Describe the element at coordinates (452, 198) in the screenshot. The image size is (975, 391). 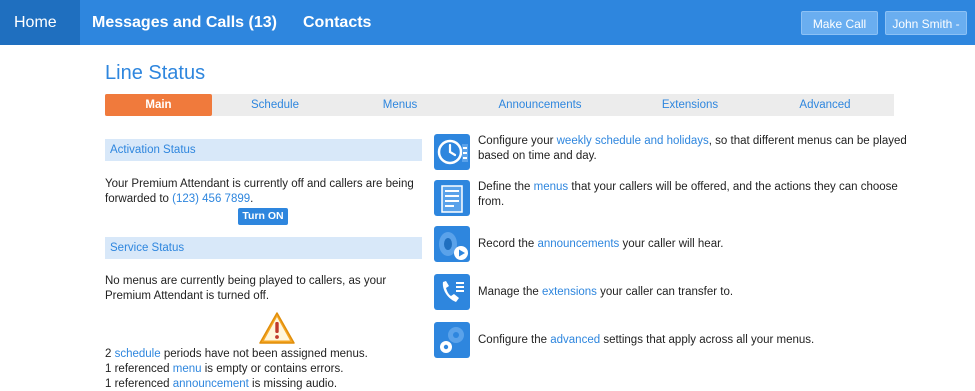
I see `menu-list-icon` at that location.